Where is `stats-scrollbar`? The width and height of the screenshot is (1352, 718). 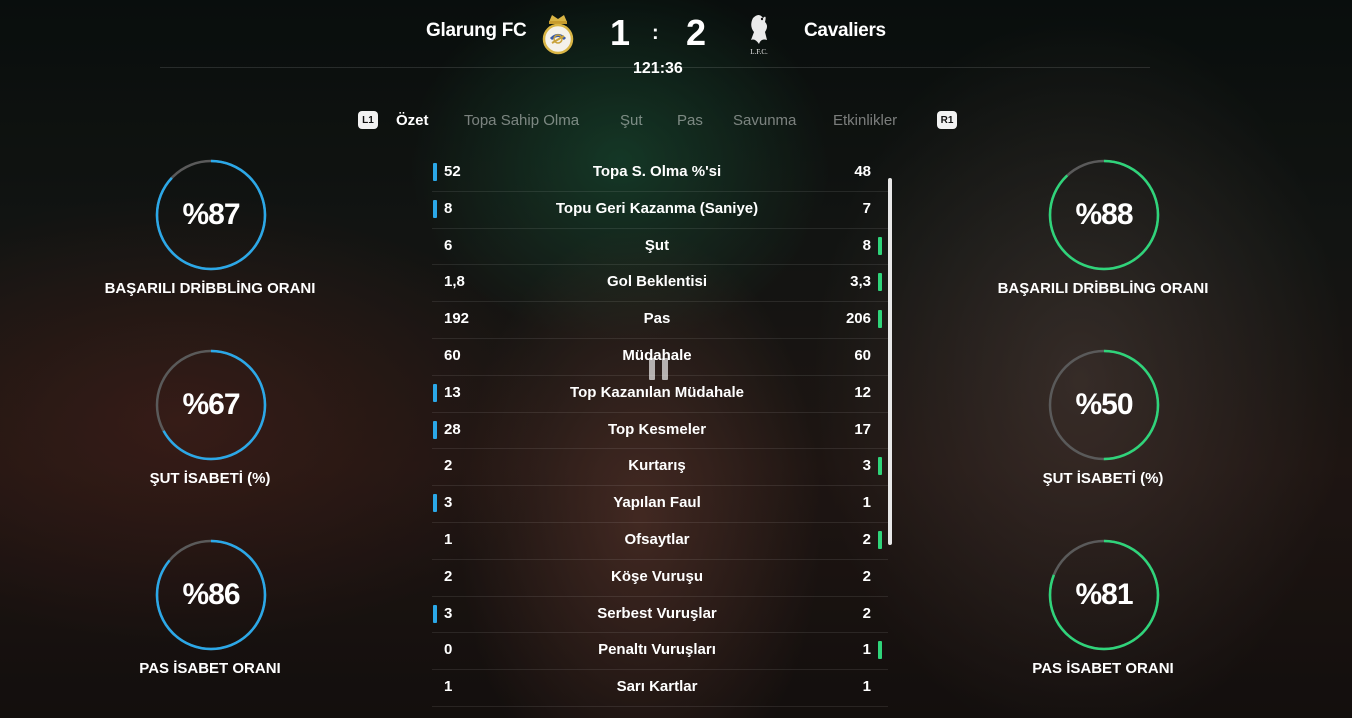 stats-scrollbar is located at coordinates (890, 361).